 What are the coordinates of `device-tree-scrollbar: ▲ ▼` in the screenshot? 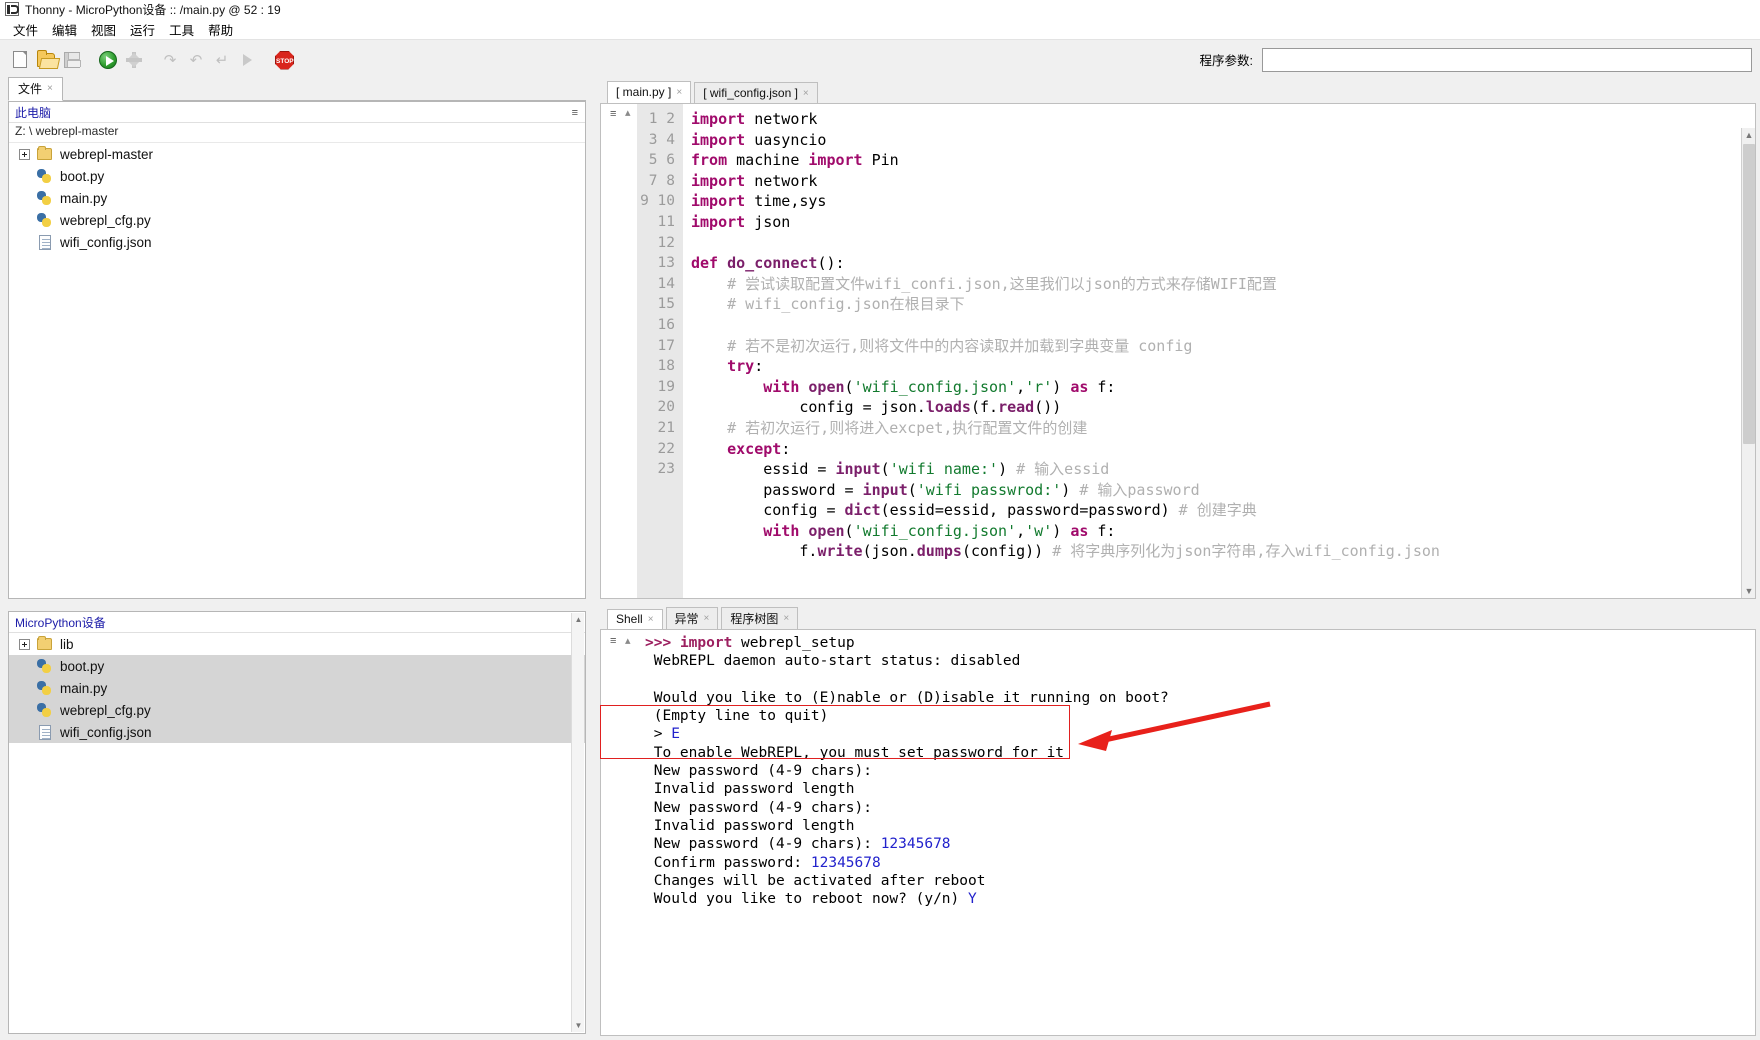 It's located at (577, 822).